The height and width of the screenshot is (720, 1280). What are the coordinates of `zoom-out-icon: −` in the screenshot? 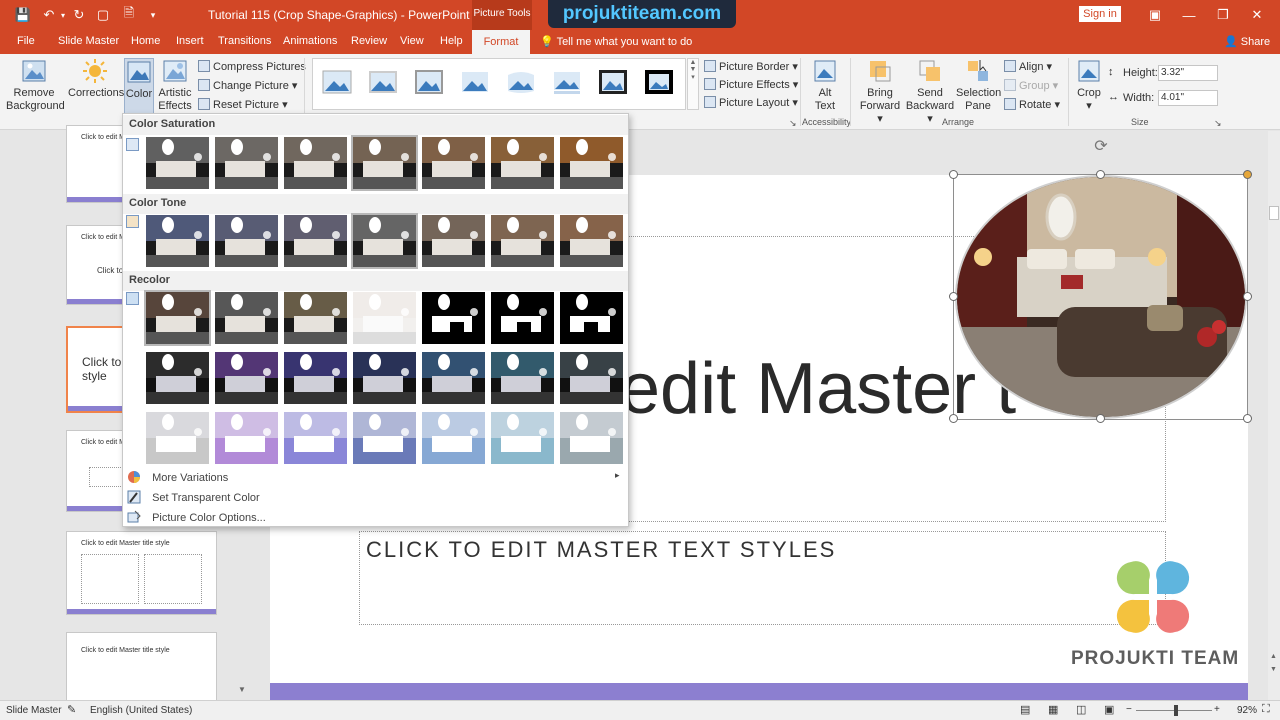 It's located at (1129, 709).